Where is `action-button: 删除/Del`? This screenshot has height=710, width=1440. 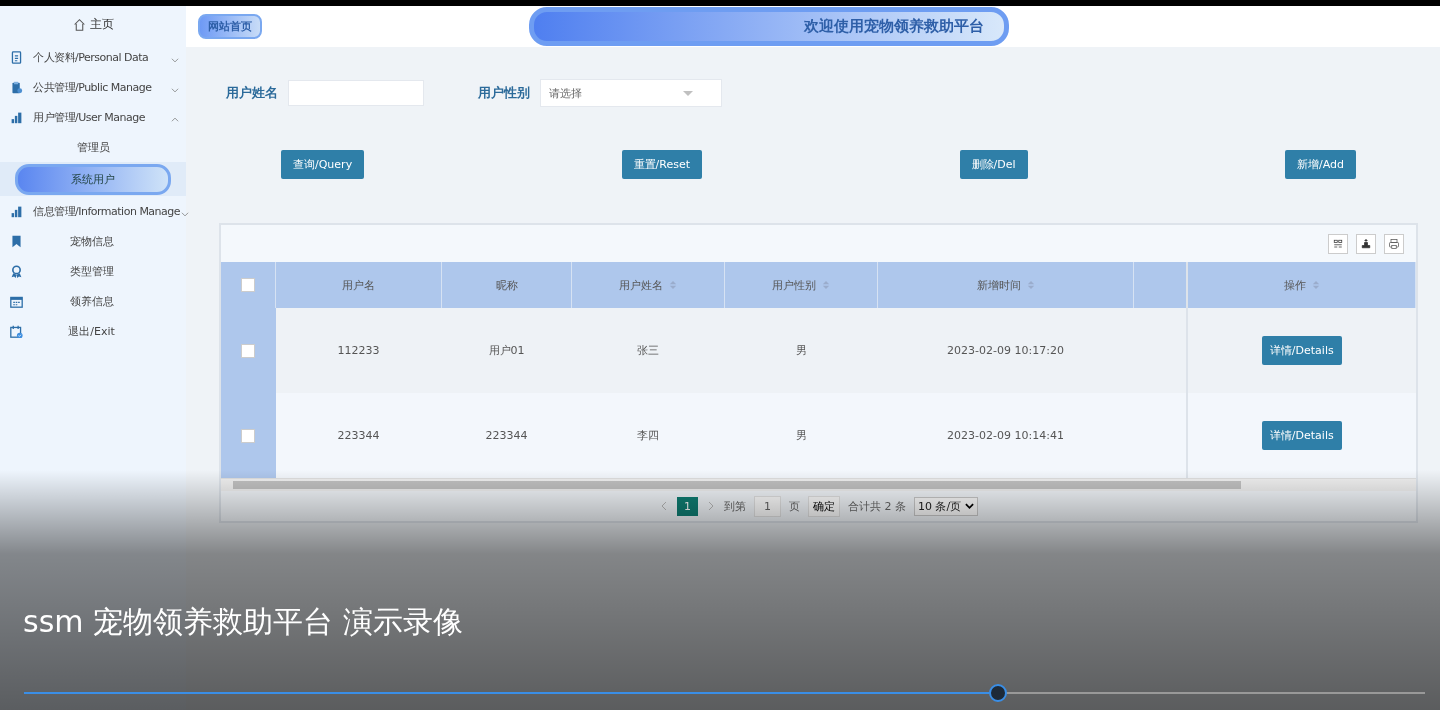
action-button: 删除/Del is located at coordinates (993, 164).